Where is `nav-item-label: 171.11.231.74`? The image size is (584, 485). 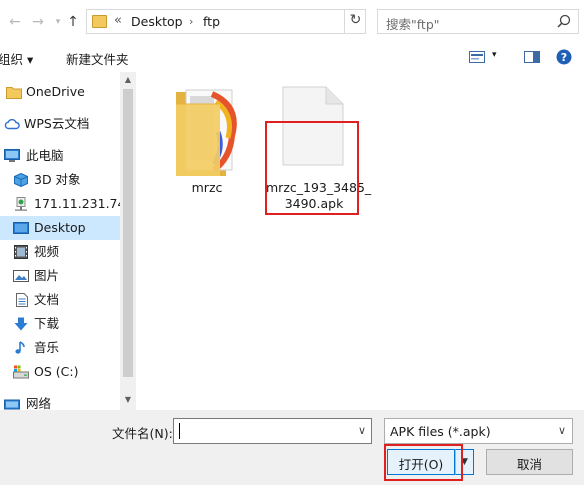 nav-item-label: 171.11.231.74 is located at coordinates (80, 203).